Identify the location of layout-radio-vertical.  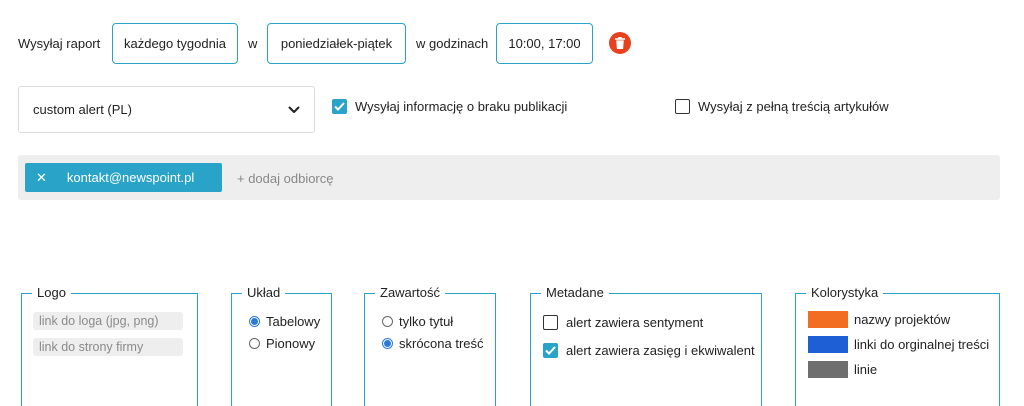
(254, 343).